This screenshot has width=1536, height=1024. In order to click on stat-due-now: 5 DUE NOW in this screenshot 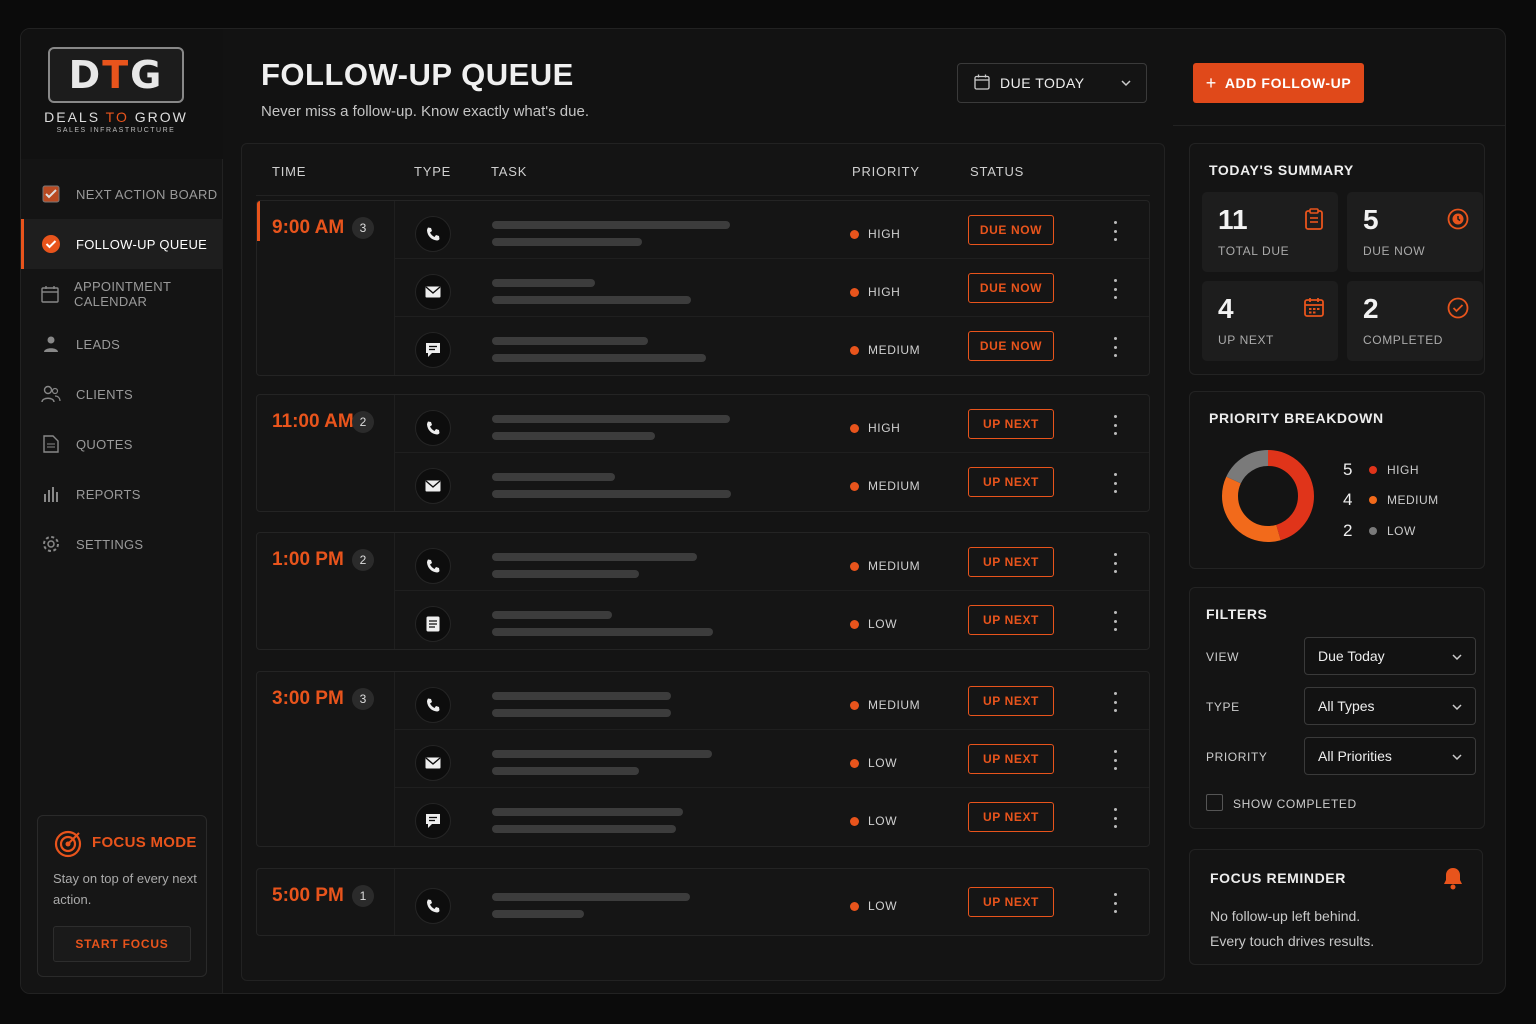, I will do `click(1415, 232)`.